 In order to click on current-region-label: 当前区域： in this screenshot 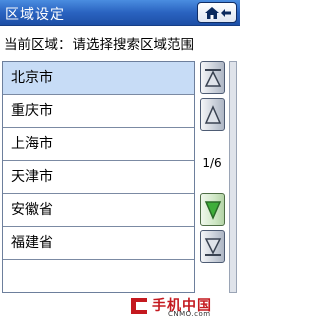, I will do `click(38, 45)`.